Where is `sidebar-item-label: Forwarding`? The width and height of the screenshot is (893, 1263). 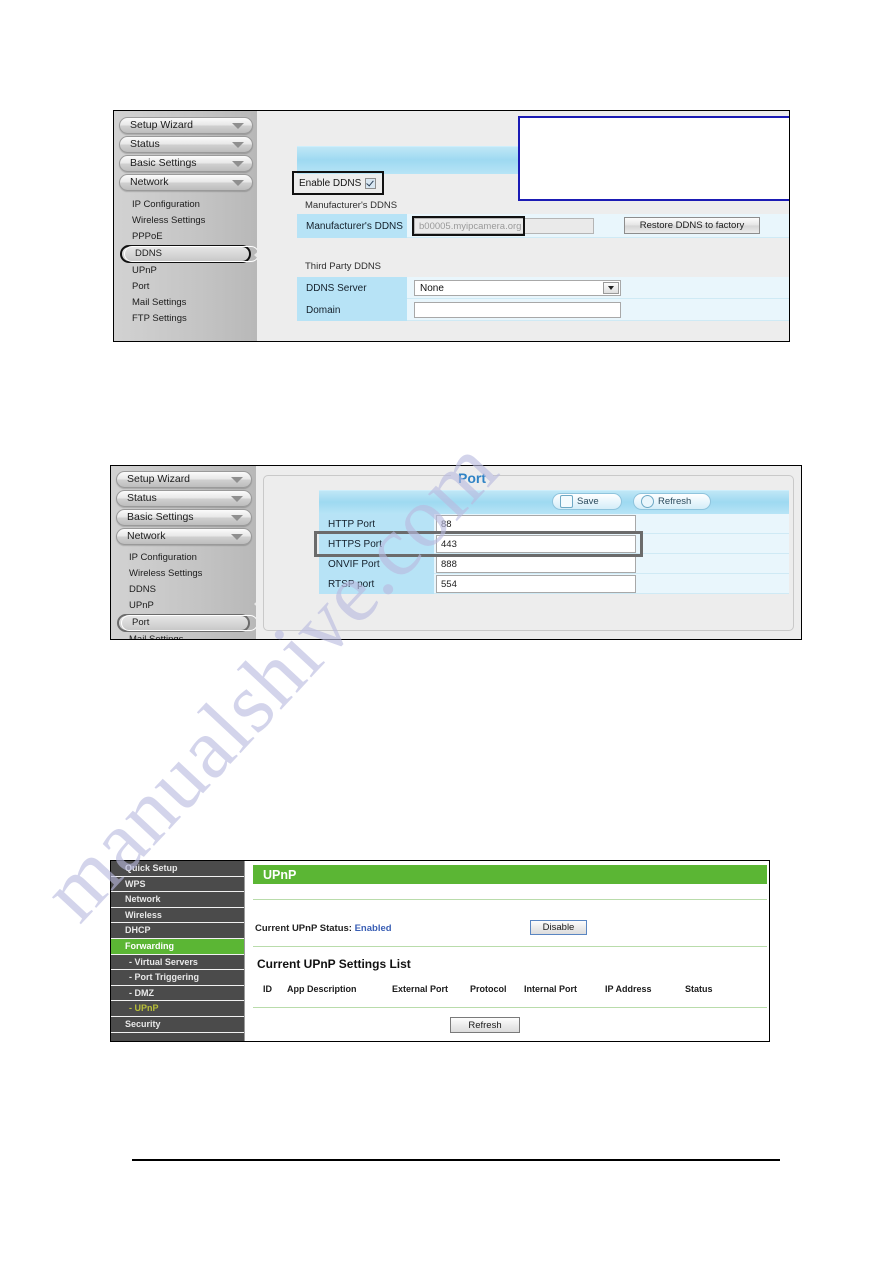
sidebar-item-label: Forwarding is located at coordinates (149, 945).